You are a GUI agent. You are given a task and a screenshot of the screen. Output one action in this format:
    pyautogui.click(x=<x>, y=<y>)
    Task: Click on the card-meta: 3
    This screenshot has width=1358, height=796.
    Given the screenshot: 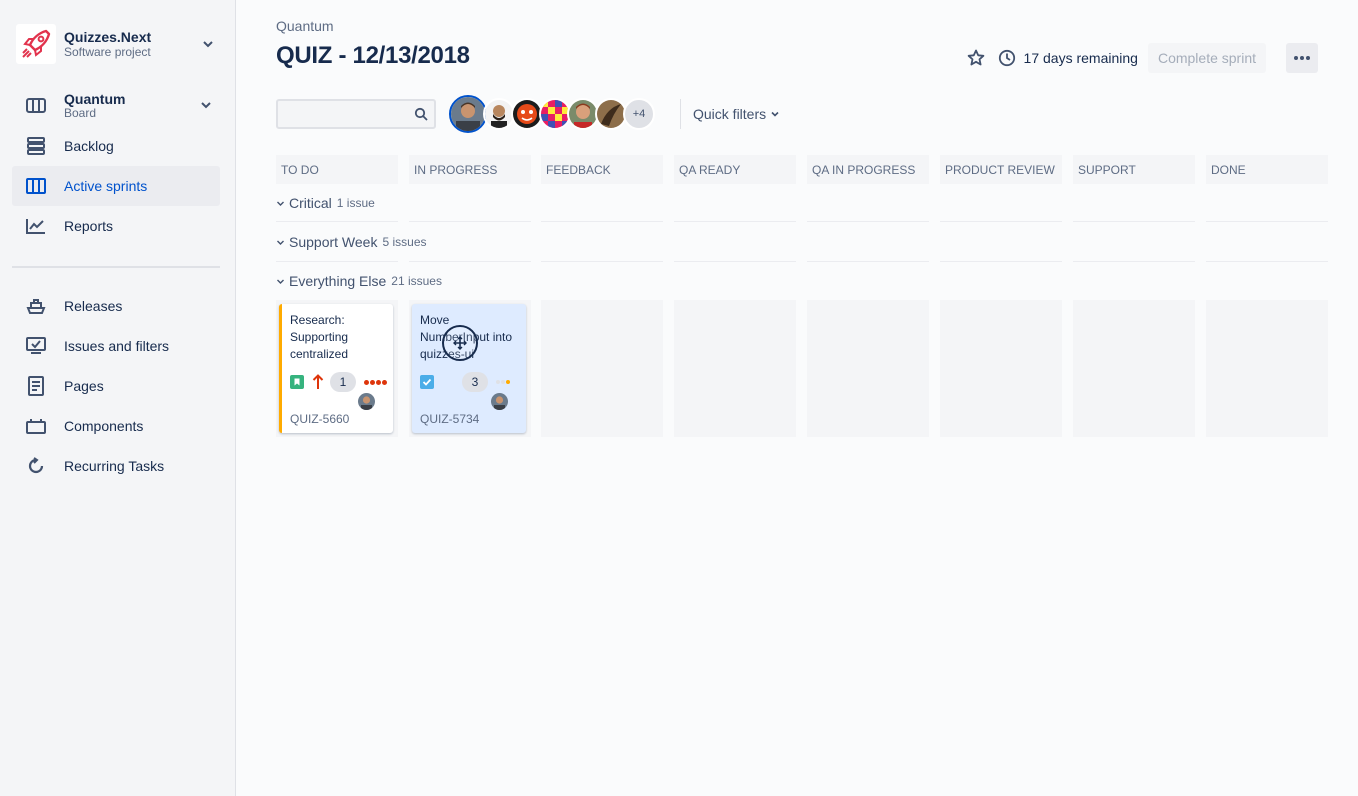 What is the action you would take?
    pyautogui.click(x=465, y=382)
    